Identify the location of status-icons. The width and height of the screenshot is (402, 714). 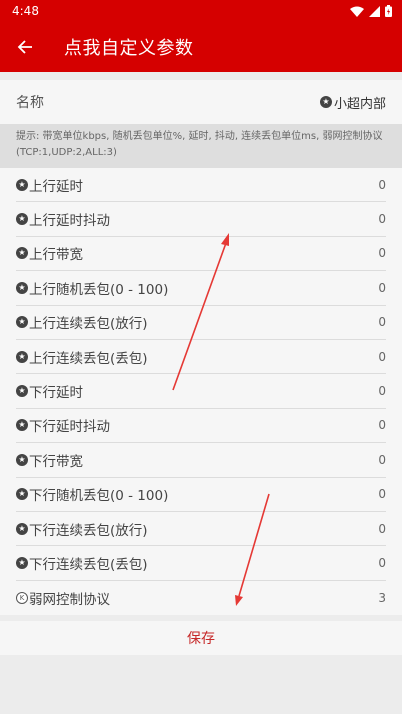
(371, 11).